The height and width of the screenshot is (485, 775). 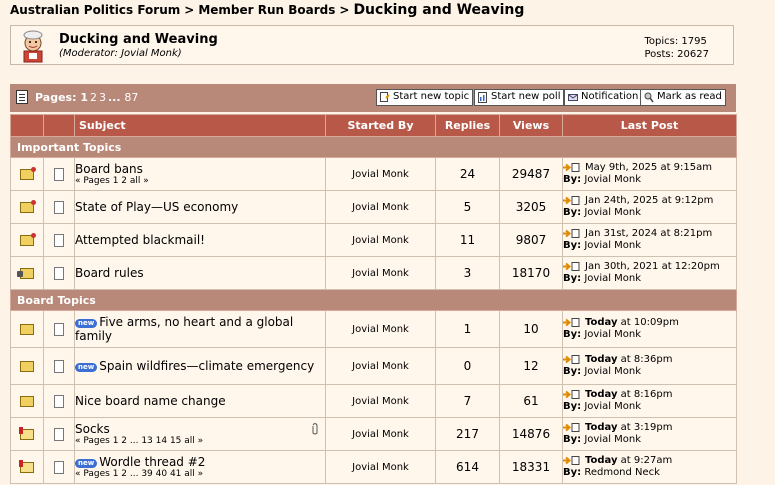 What do you see at coordinates (150, 401) in the screenshot?
I see `topic-title-link: Nice board name change` at bounding box center [150, 401].